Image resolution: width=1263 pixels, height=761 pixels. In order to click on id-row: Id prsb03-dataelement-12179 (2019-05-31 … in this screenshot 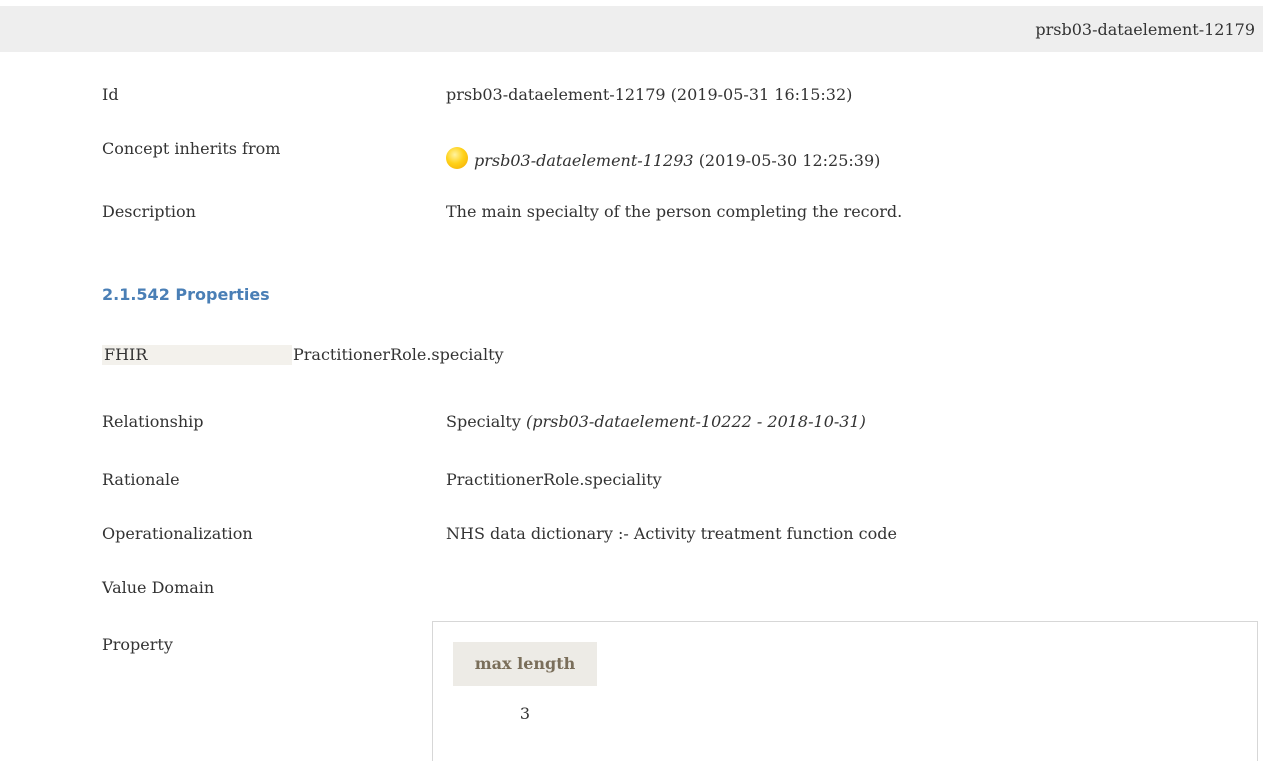, I will do `click(631, 97)`.